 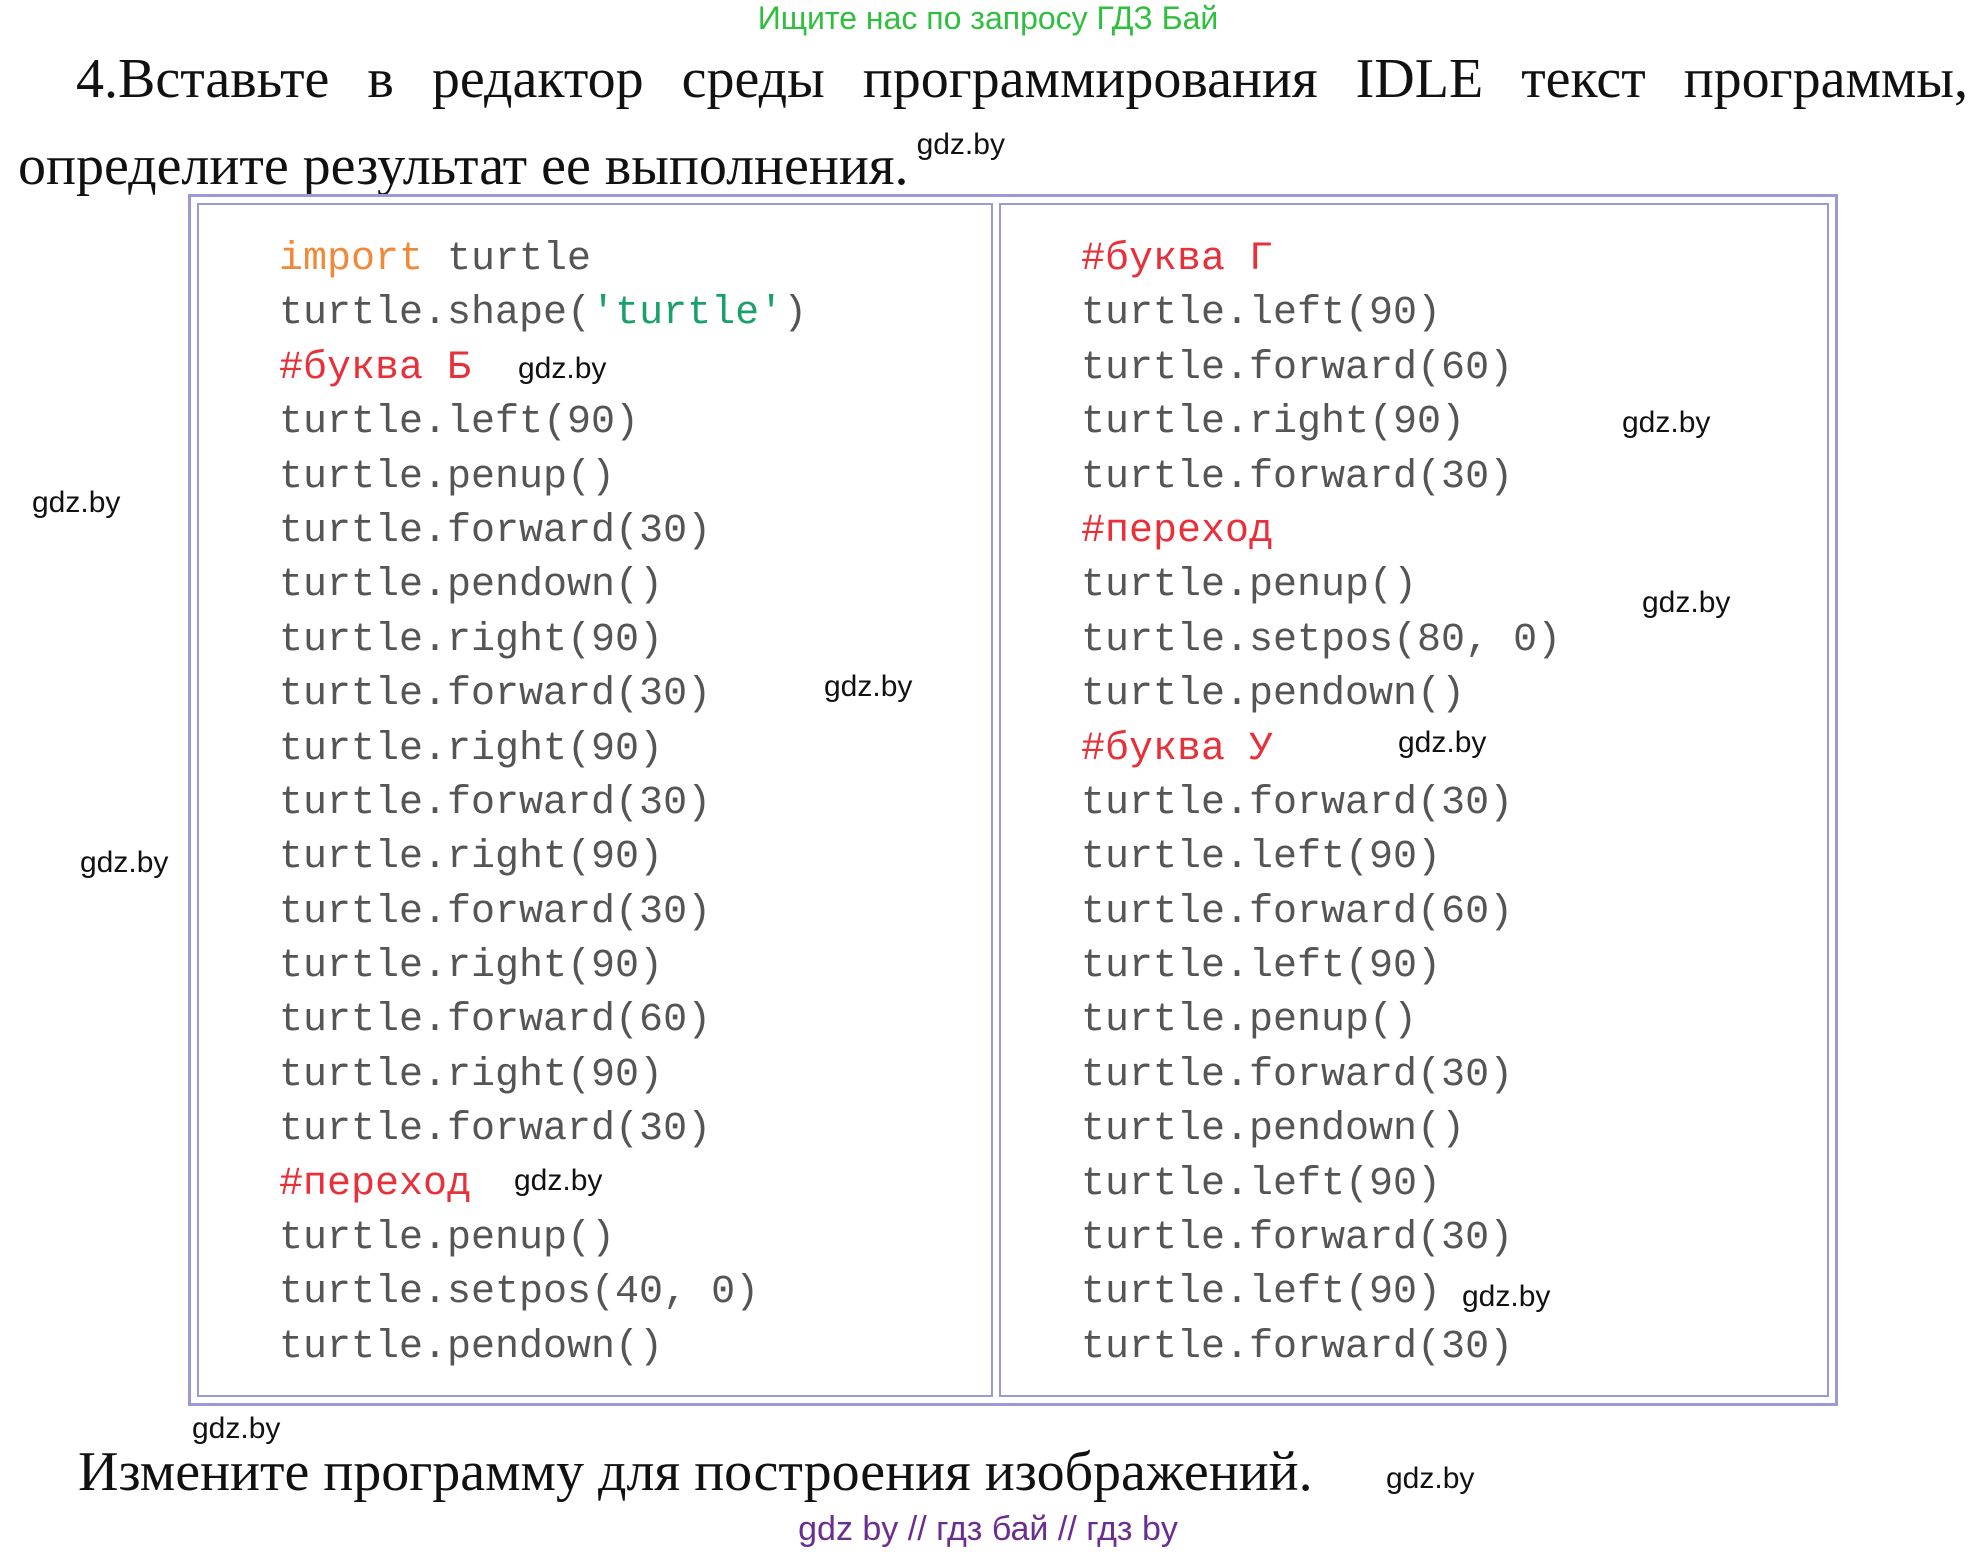 What do you see at coordinates (519, 1293) in the screenshot?
I see `code-token: turtle.setpos(40, 0)` at bounding box center [519, 1293].